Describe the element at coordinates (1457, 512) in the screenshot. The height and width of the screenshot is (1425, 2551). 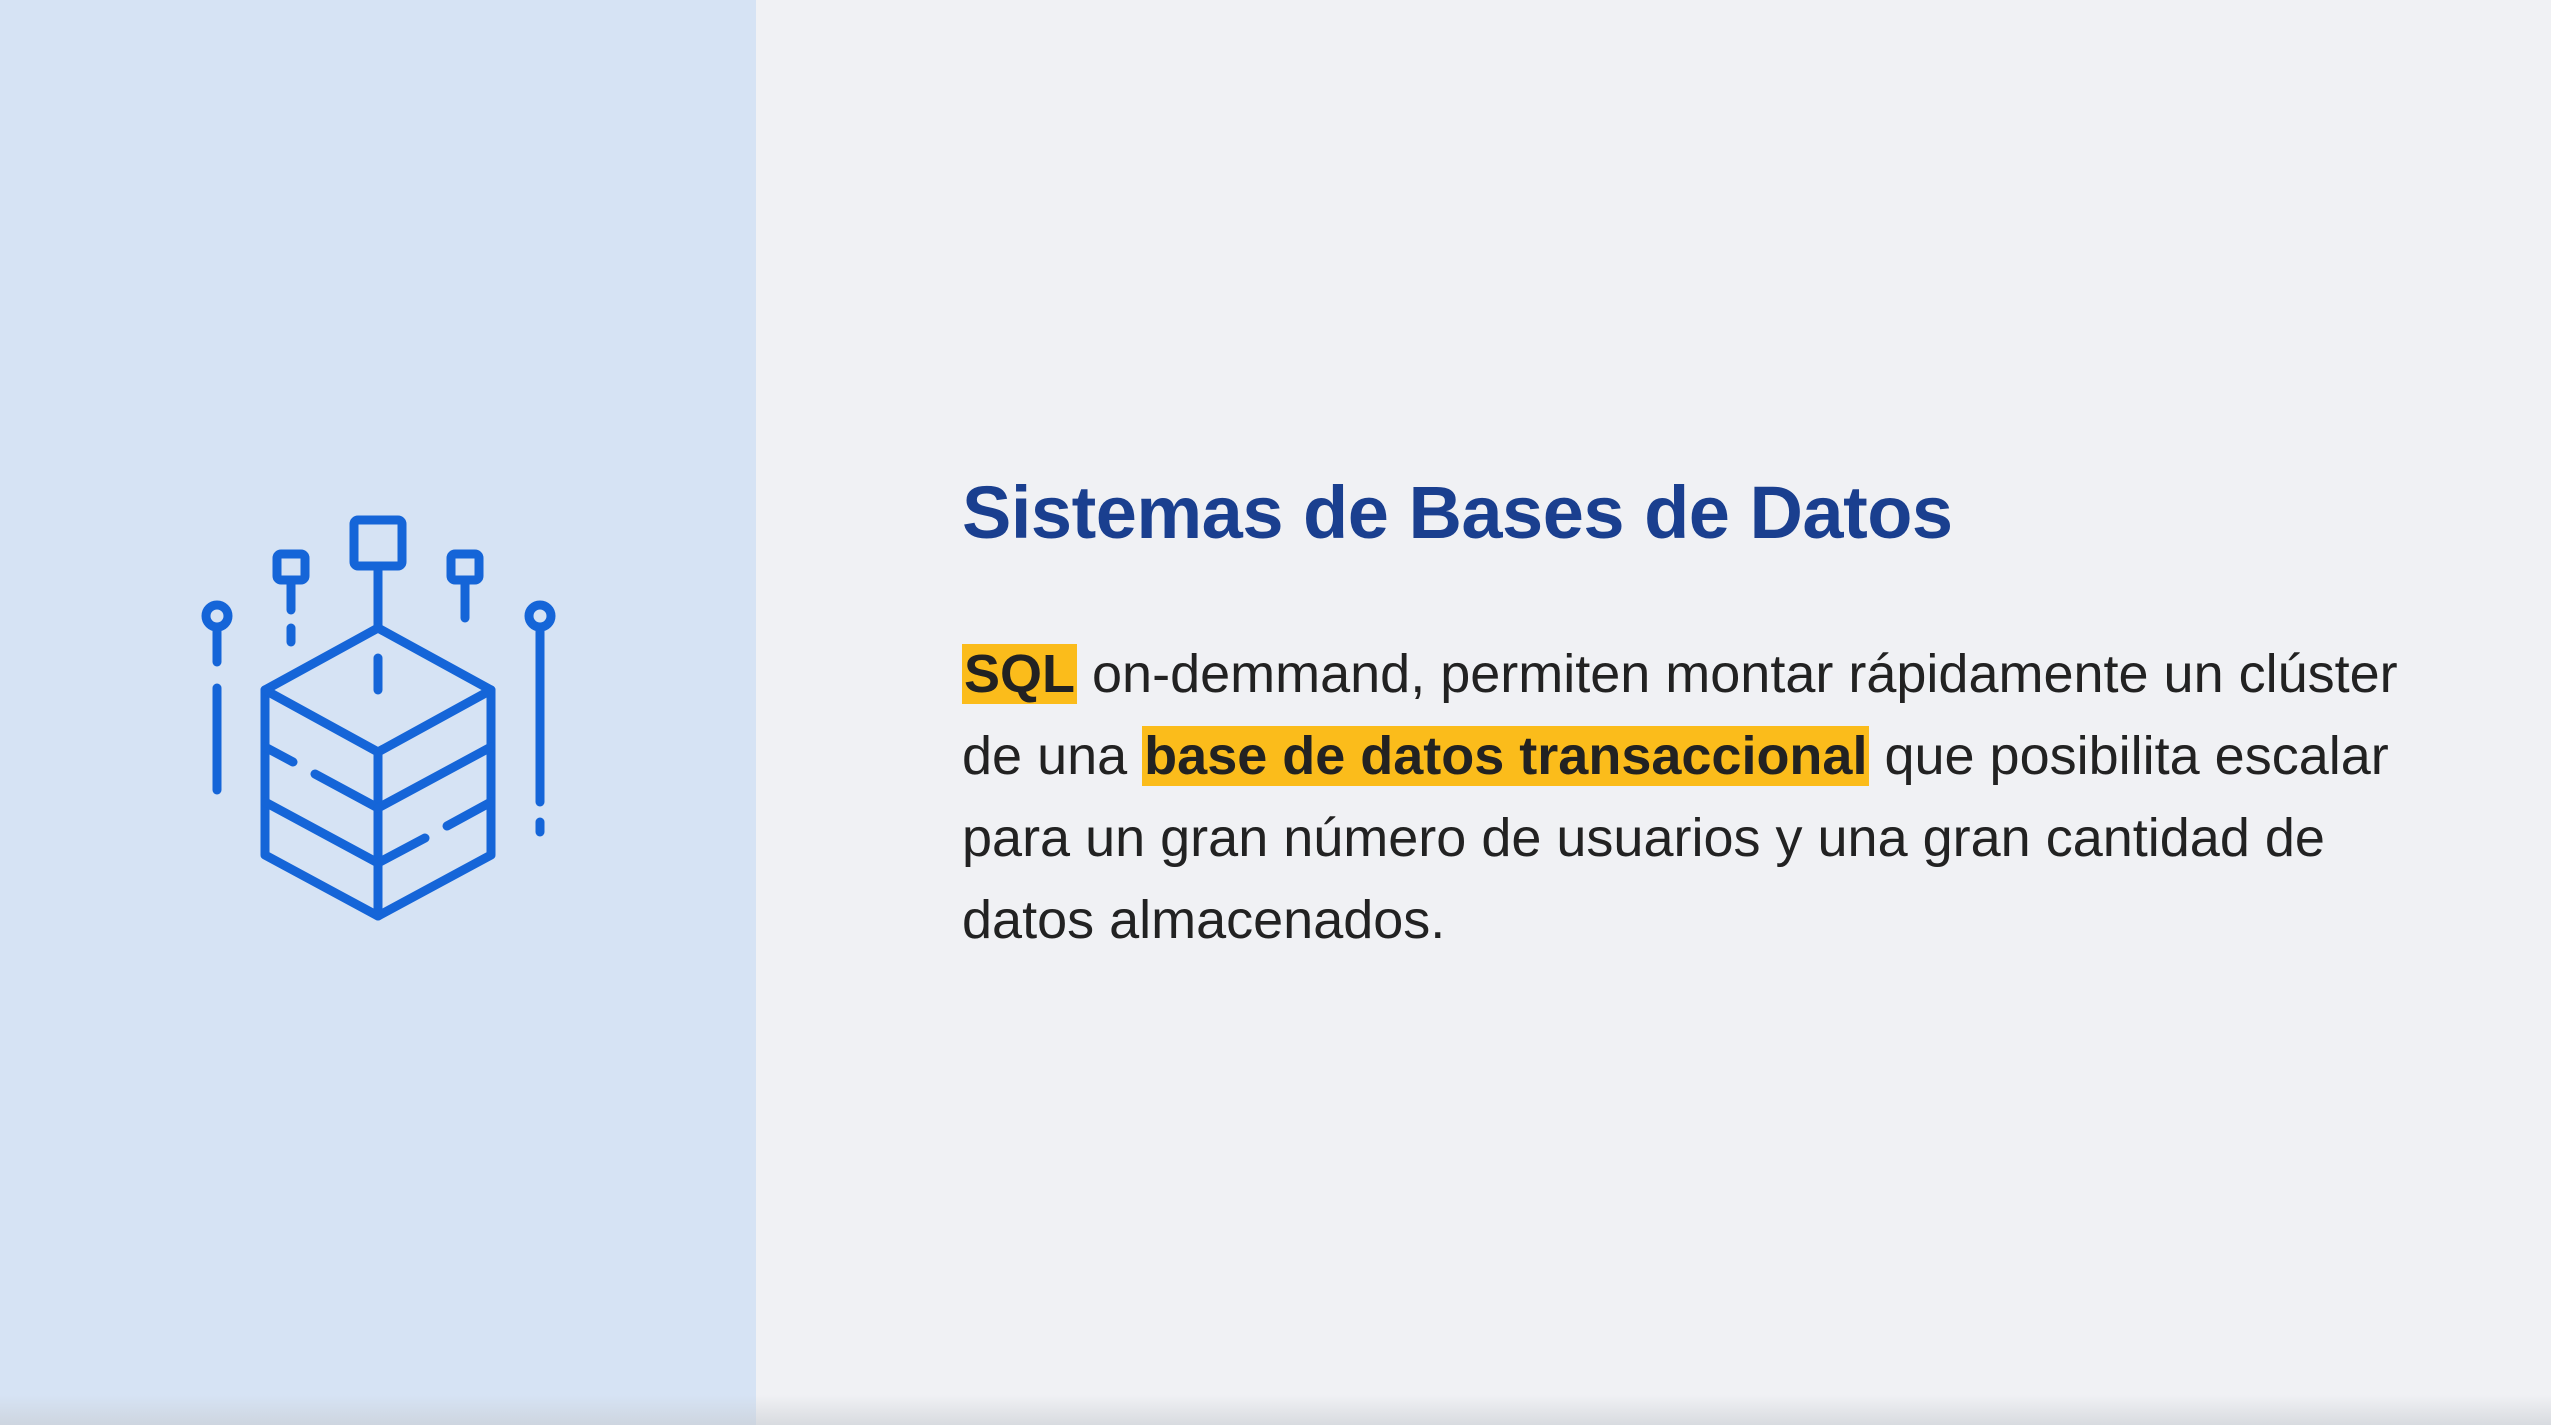
I see `slide-title: Sistemas de Bases de Datos` at that location.